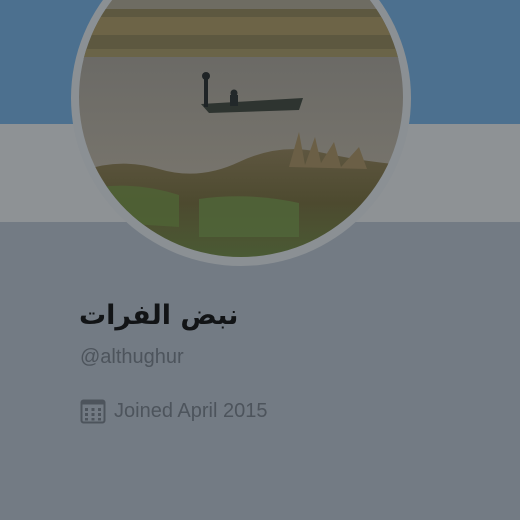 Image resolution: width=520 pixels, height=520 pixels. What do you see at coordinates (93, 411) in the screenshot?
I see `calendar-icon` at bounding box center [93, 411].